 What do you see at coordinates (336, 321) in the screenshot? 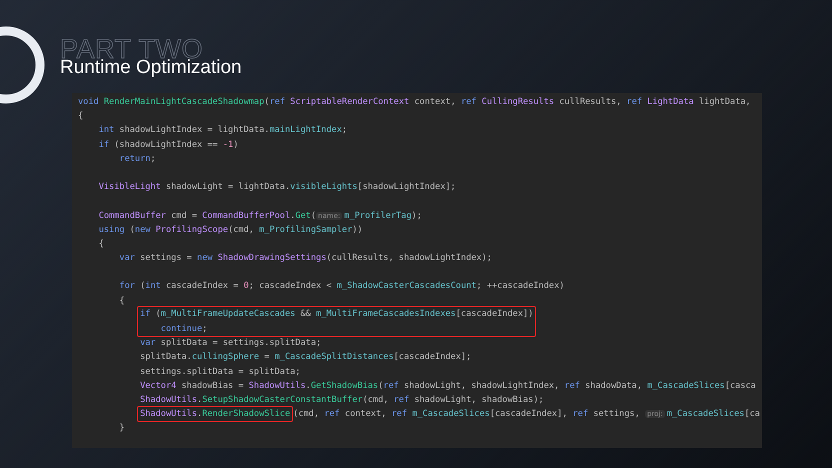
I see `highlight-box: if (m_MultiFrameUpdateCascades && m_MultiFrameCascadesIndexes[cascadeIndex]) continue;` at bounding box center [336, 321].